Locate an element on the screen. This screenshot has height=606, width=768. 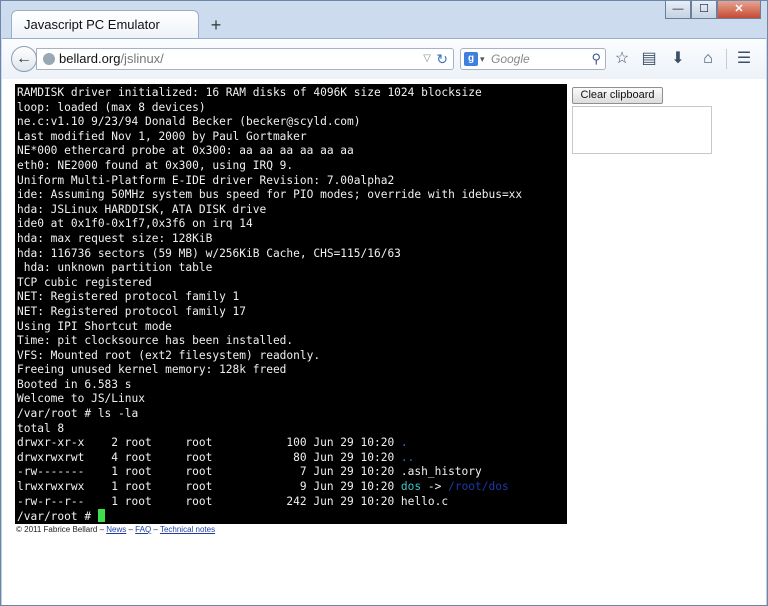
terminal-line: /var/root # ls -la is located at coordinates (78, 414).